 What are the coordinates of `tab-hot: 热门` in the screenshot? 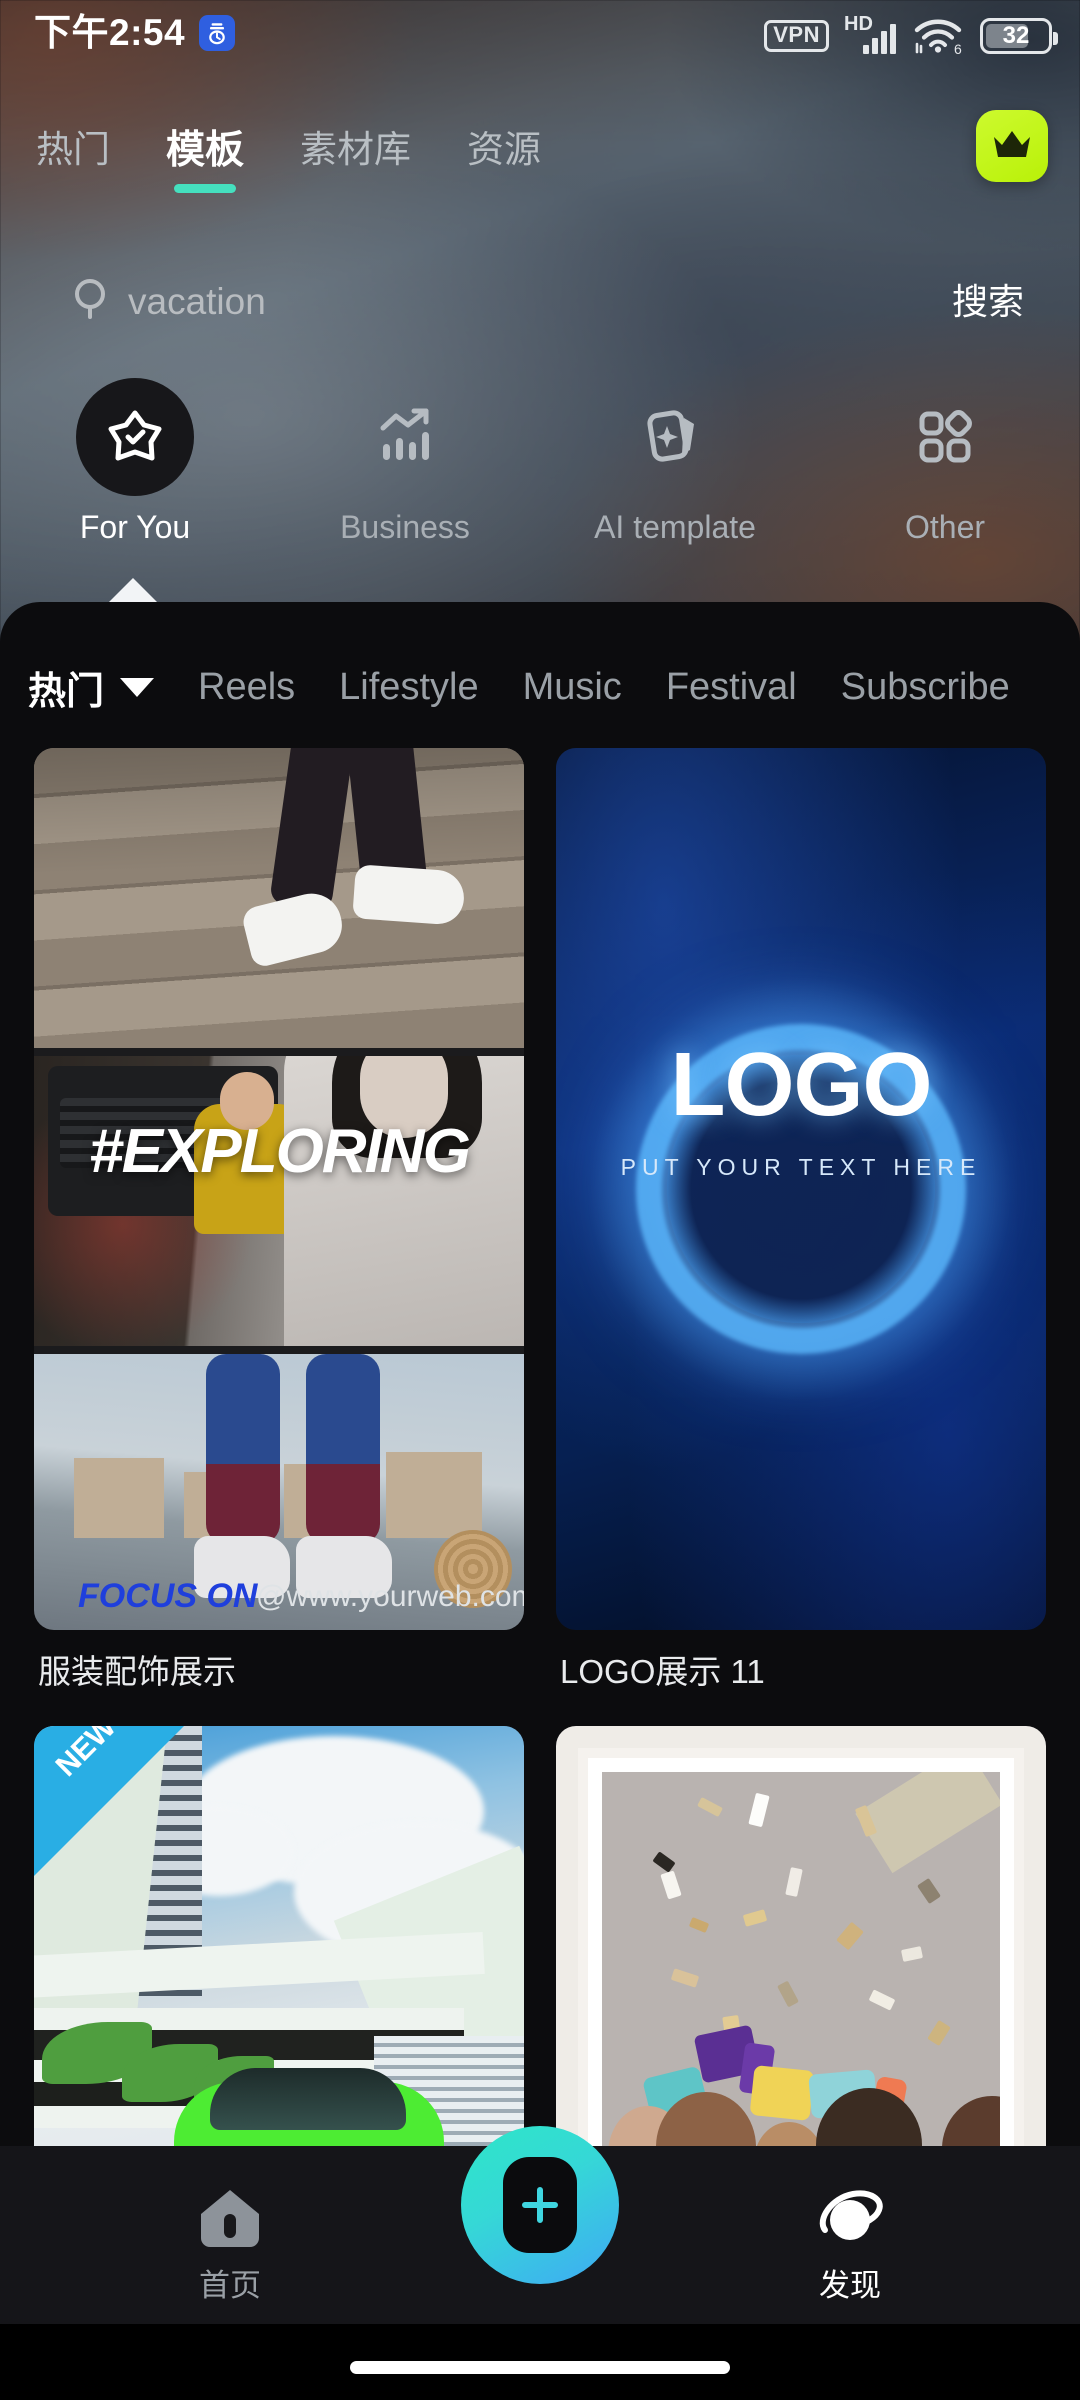 It's located at (73, 157).